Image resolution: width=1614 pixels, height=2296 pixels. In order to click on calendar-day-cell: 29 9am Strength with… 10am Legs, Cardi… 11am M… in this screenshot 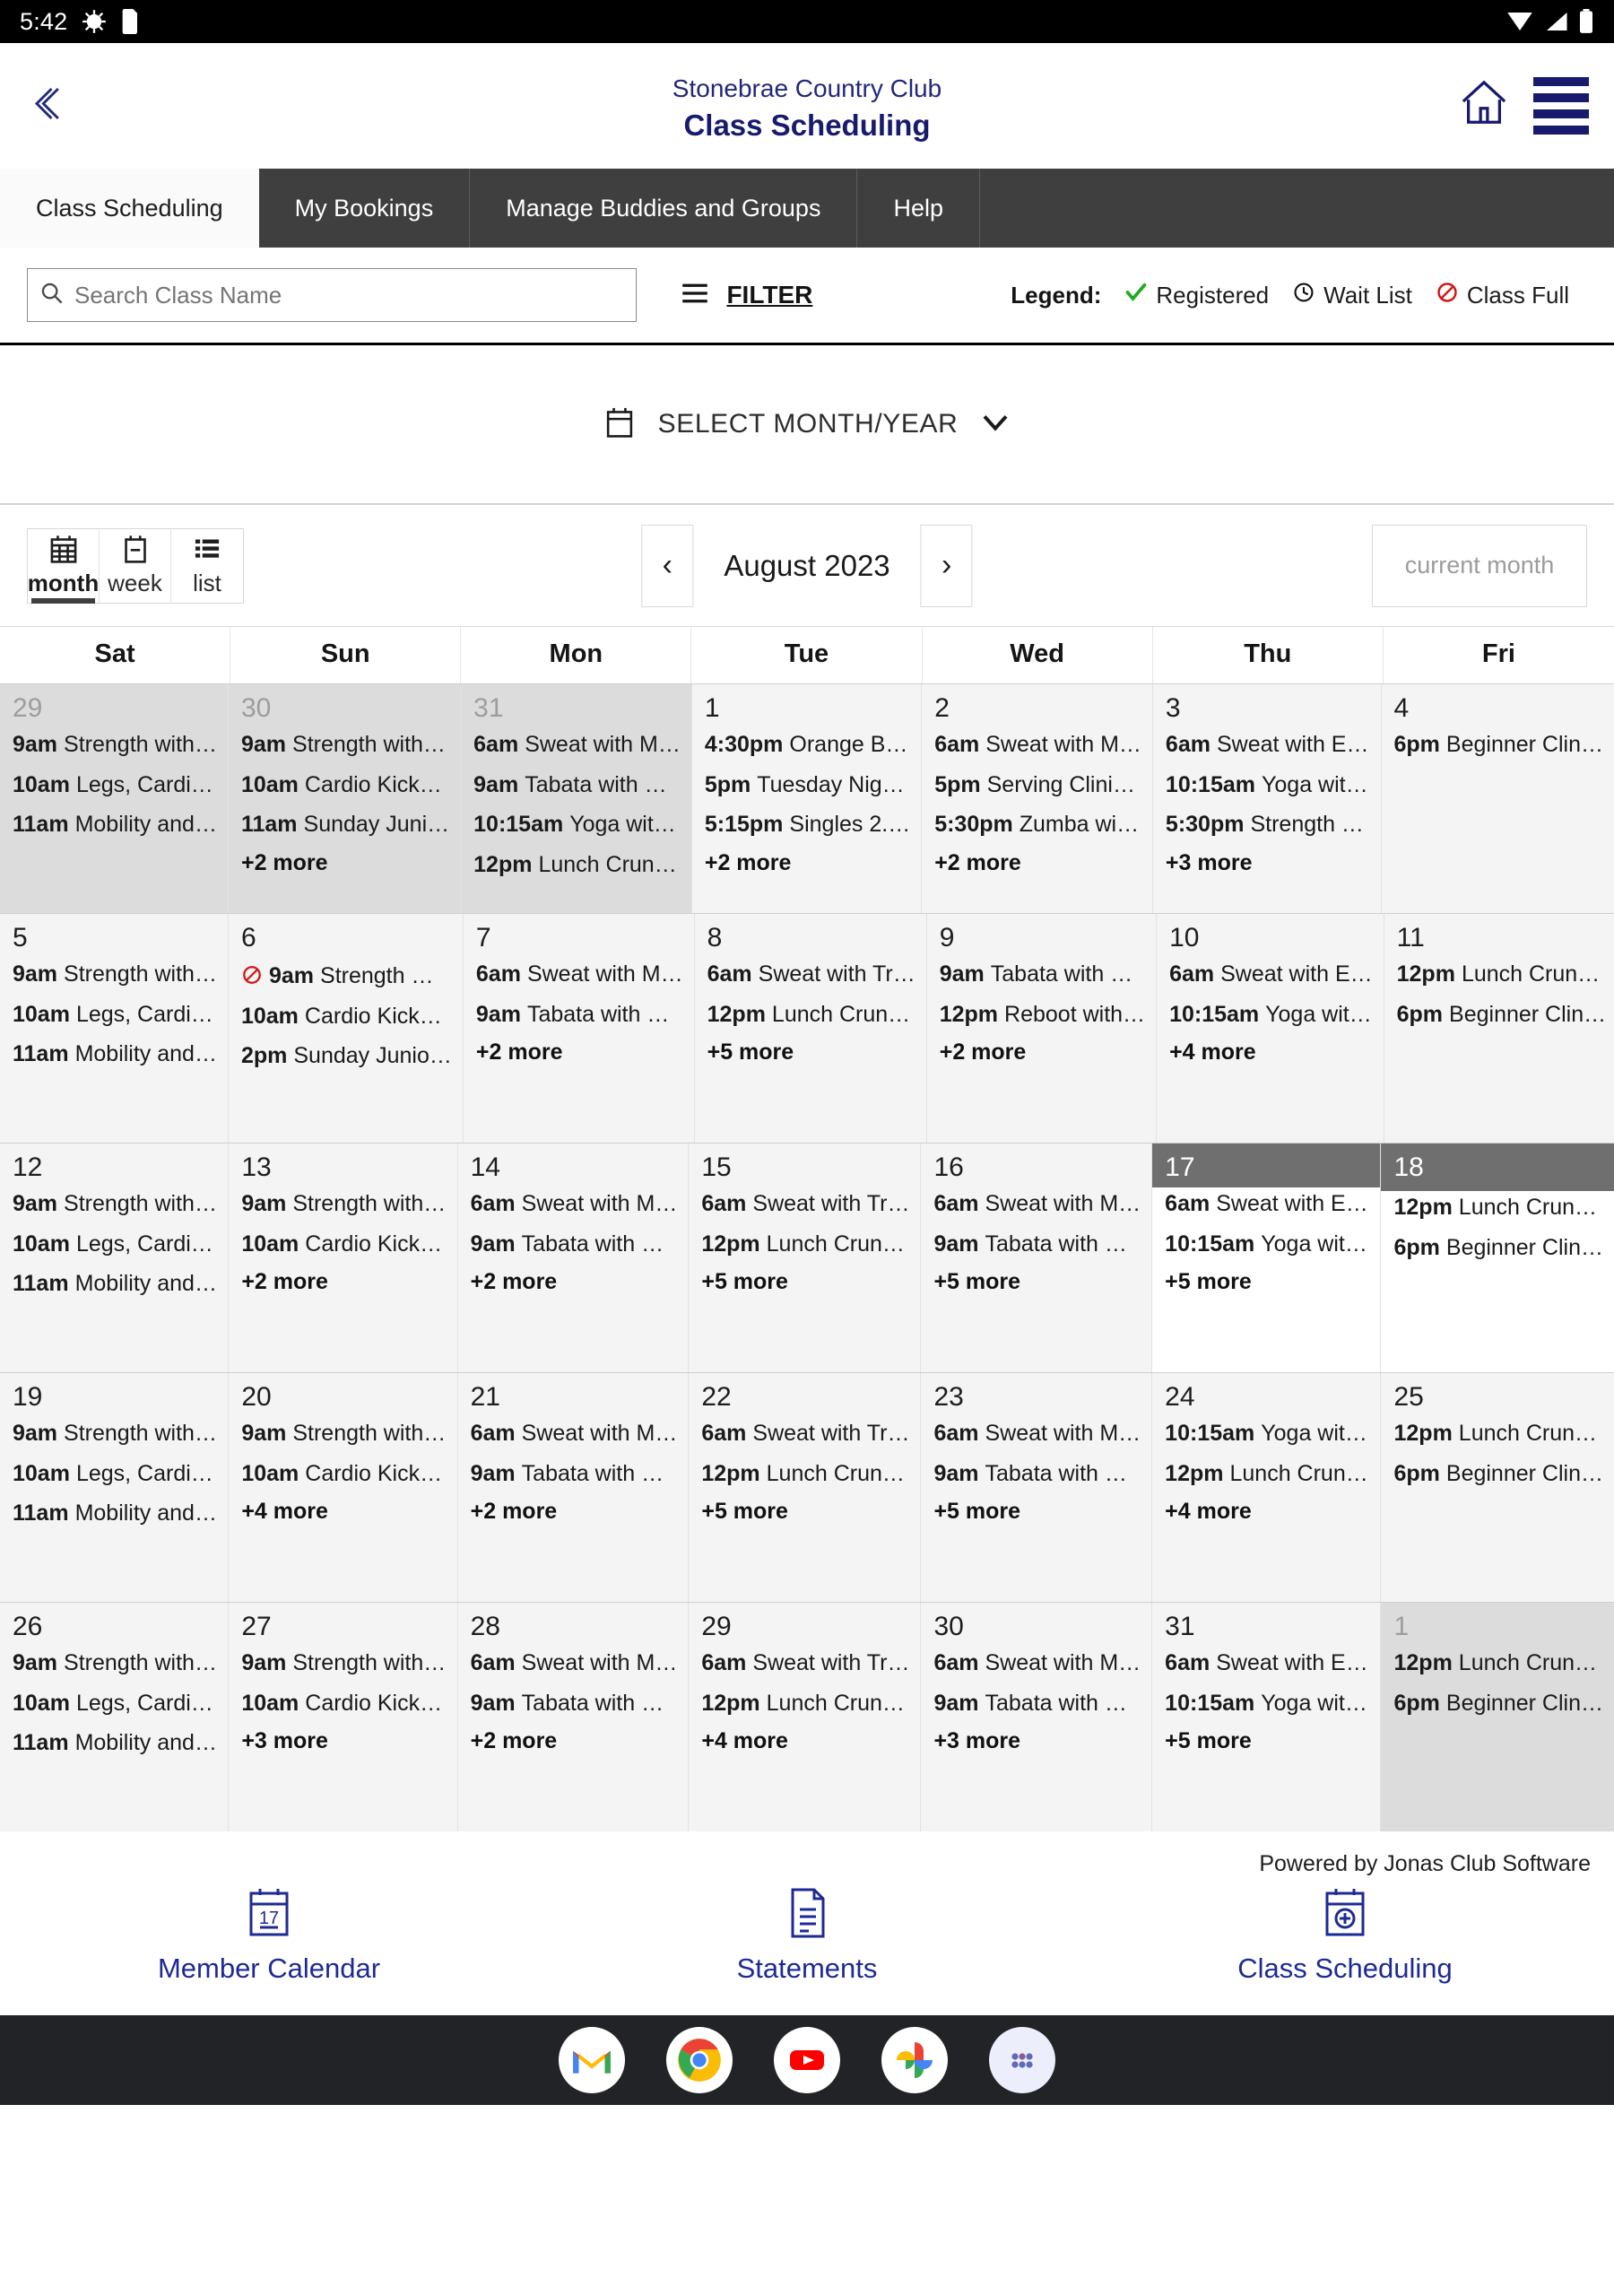, I will do `click(114, 798)`.